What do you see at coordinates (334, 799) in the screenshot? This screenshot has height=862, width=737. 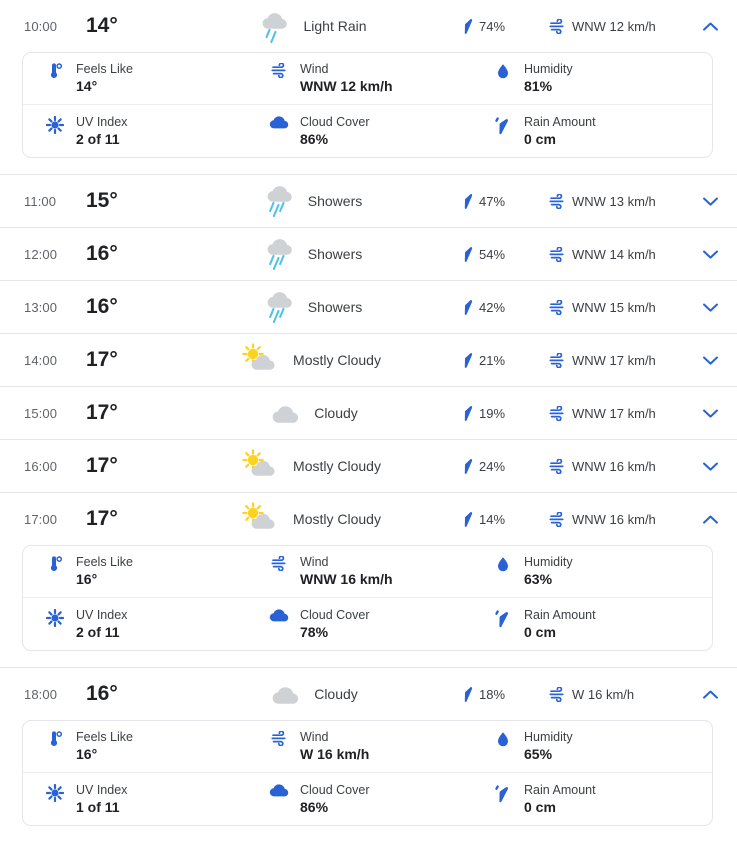 I see `cloud-cover-text: Cloud Cover 86%` at bounding box center [334, 799].